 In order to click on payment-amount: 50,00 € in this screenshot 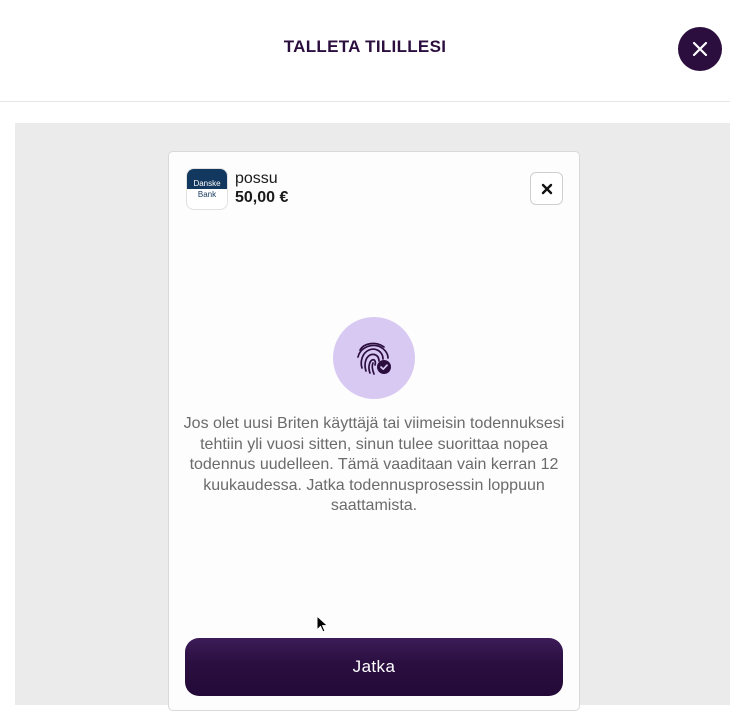, I will do `click(262, 197)`.